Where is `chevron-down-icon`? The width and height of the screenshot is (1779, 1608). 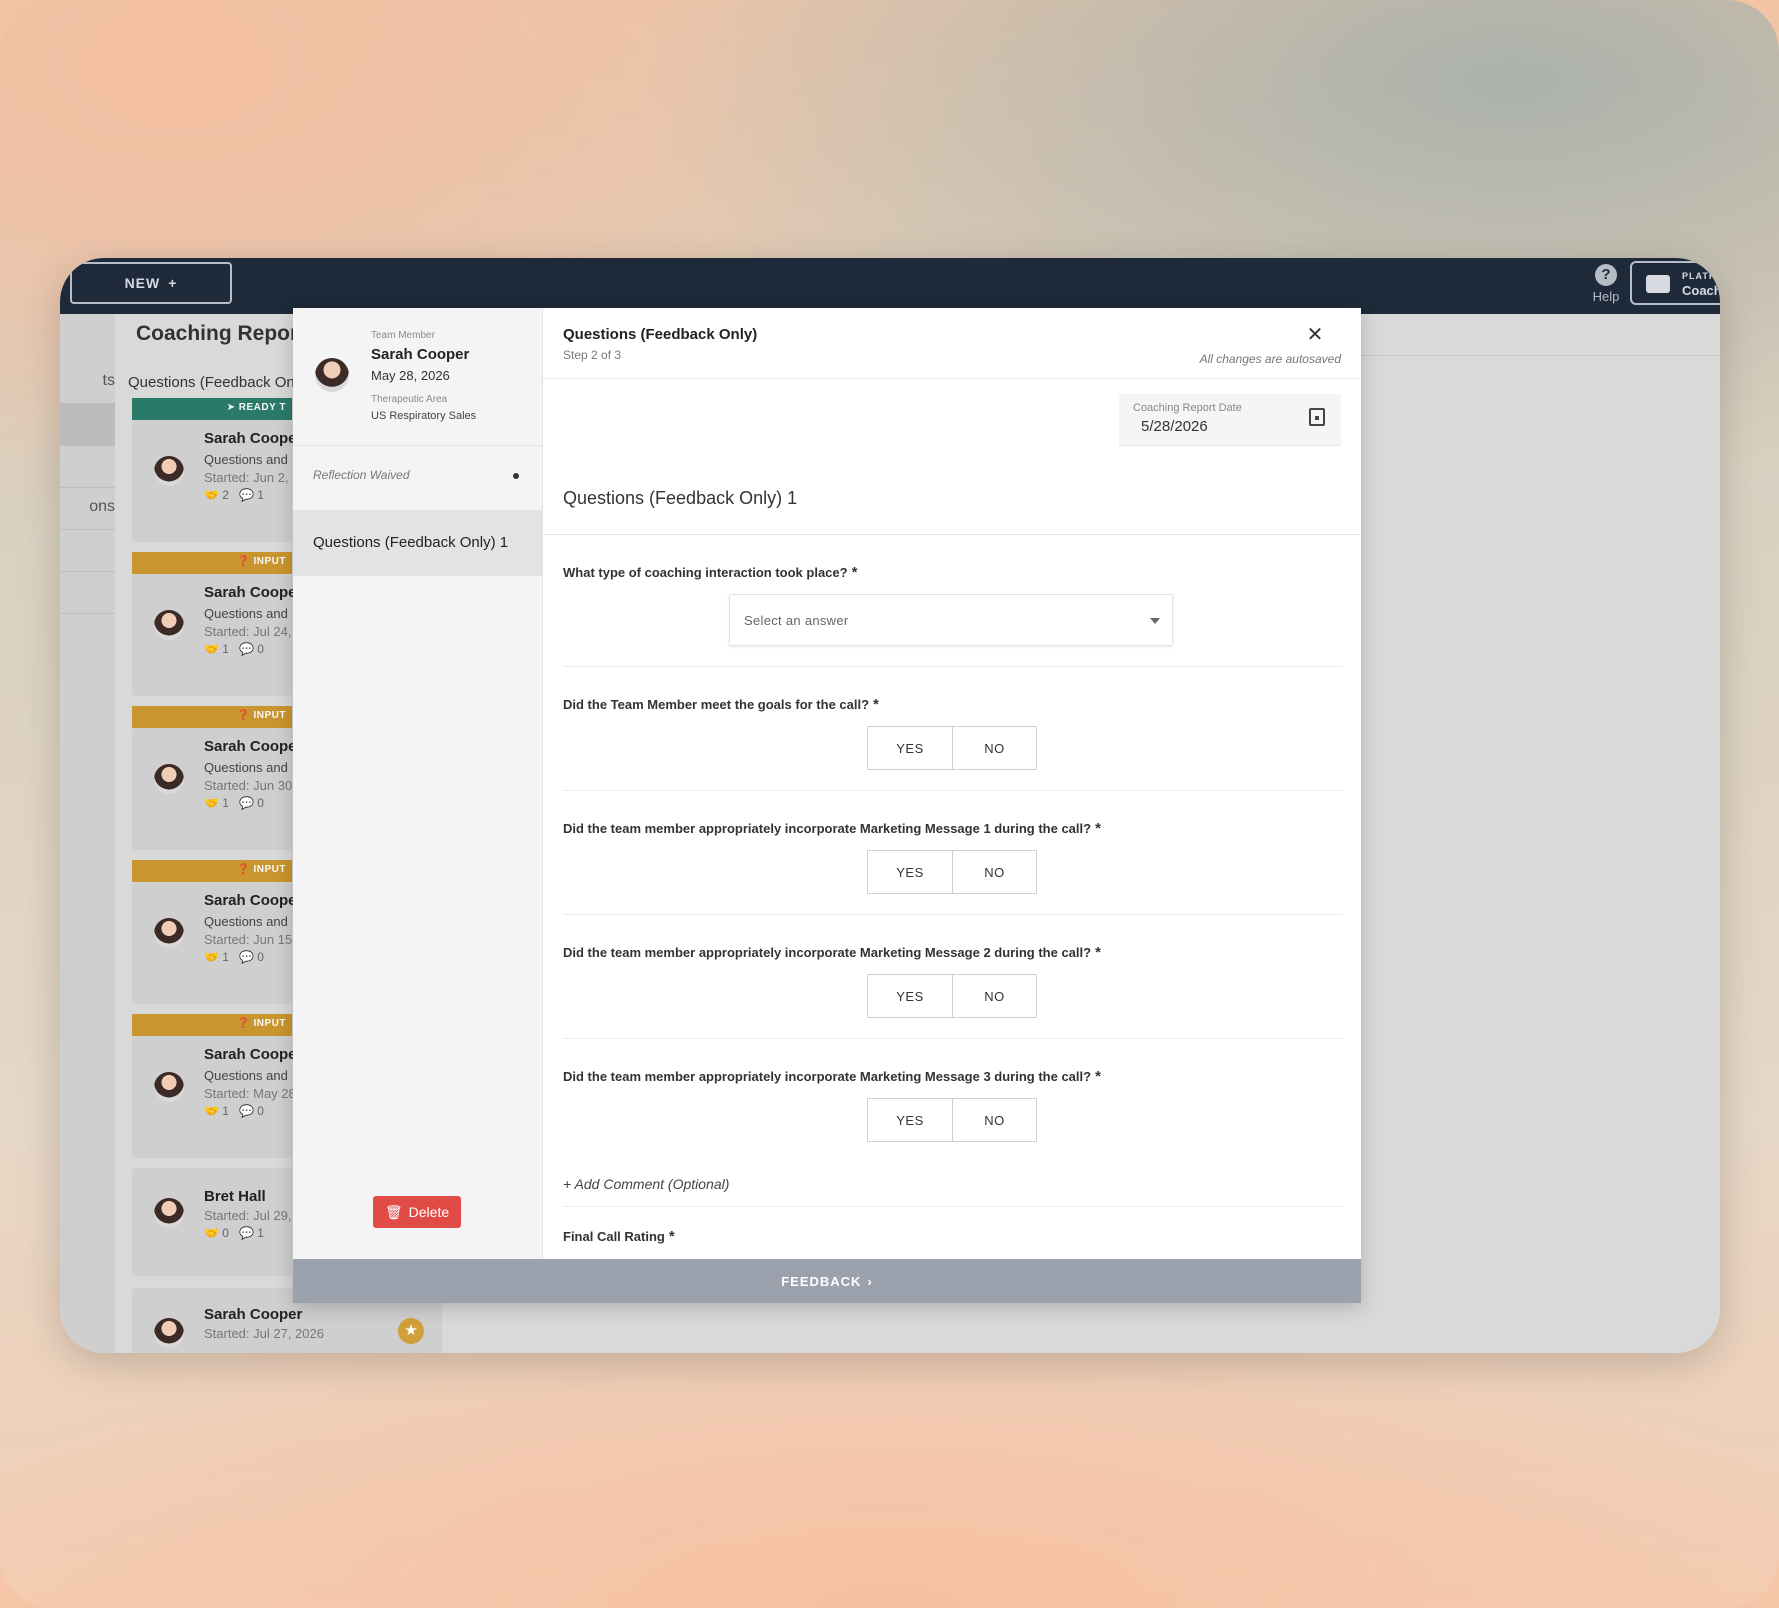 chevron-down-icon is located at coordinates (1155, 621).